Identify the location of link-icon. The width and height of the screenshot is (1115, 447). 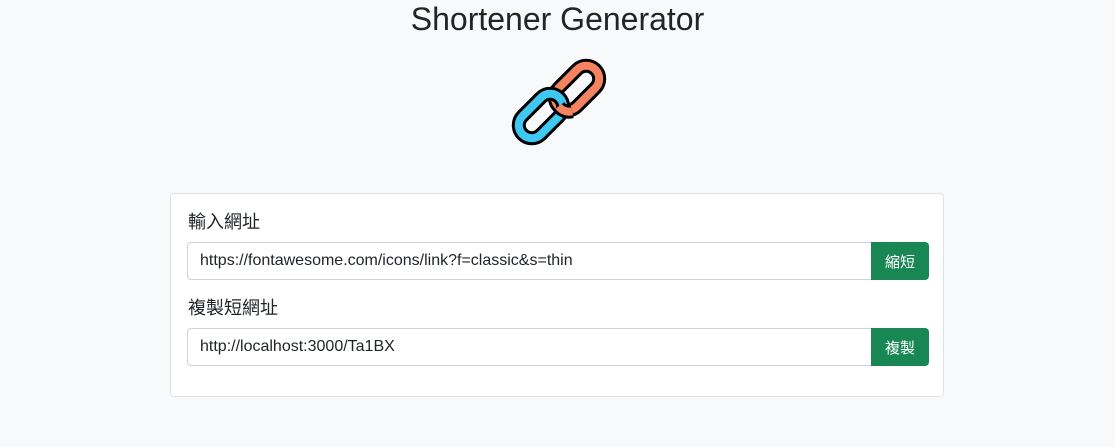
(559, 102).